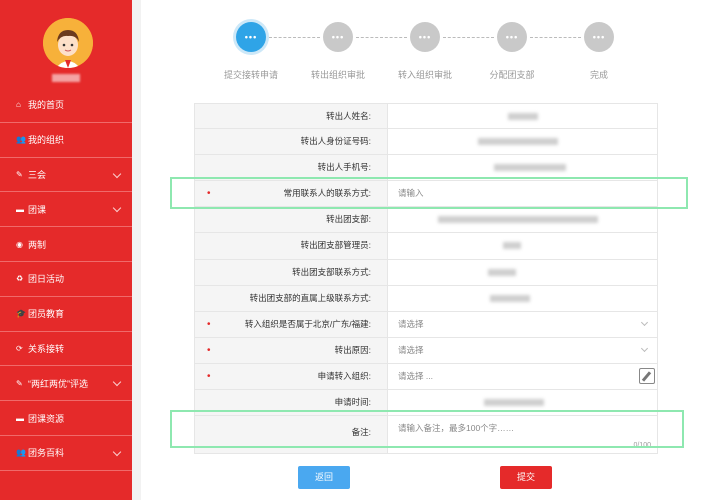  I want to click on graduation-cap-icon: 🎓, so click(21, 314).